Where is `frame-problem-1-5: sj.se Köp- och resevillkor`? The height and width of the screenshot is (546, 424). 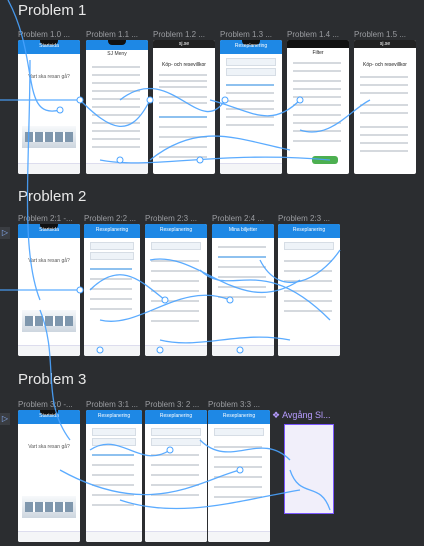
frame-problem-1-5: sj.se Köp- och resevillkor is located at coordinates (385, 107).